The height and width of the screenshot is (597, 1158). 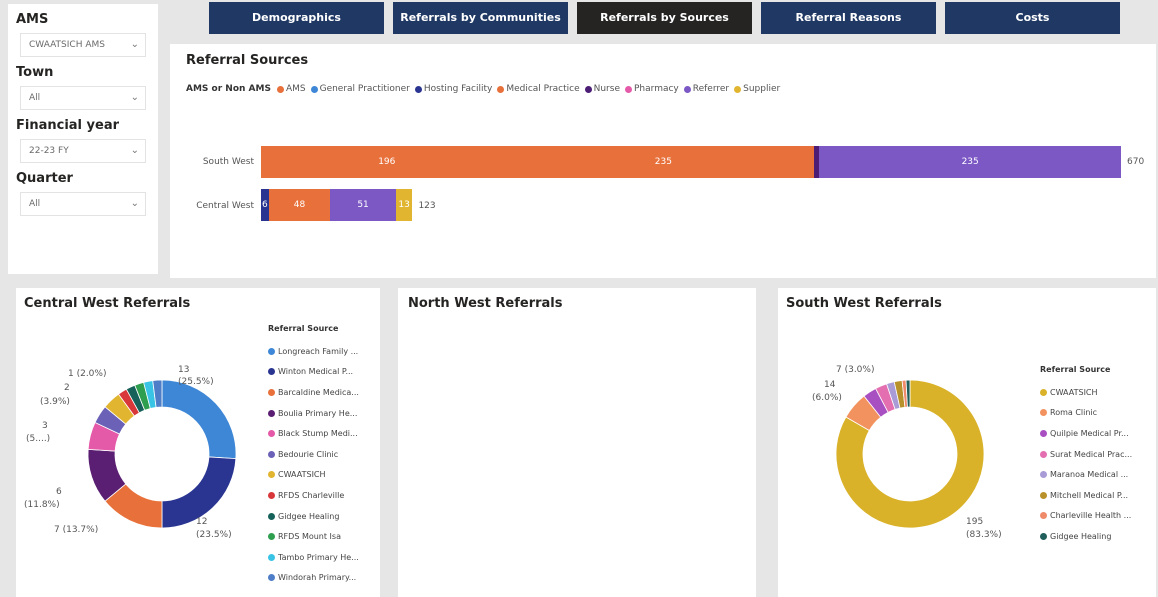 I want to click on data-label: (25.5%), so click(x=196, y=382).